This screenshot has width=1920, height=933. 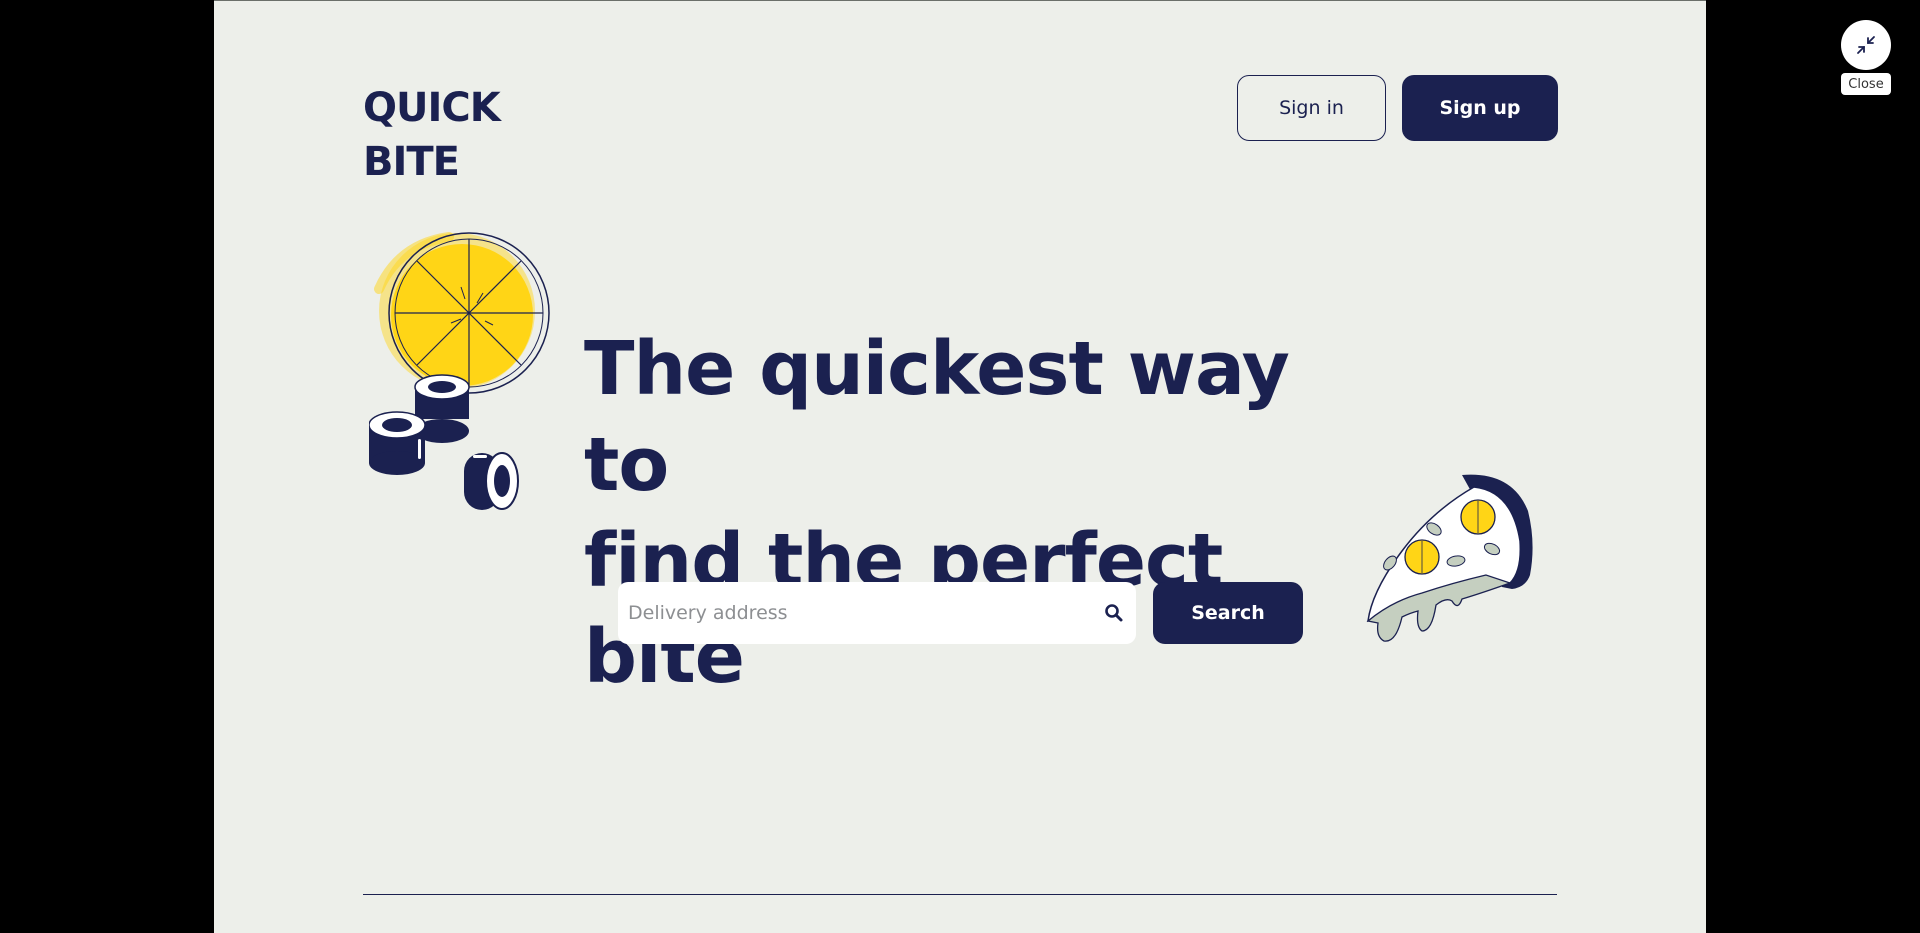 What do you see at coordinates (1866, 84) in the screenshot?
I see `close-tooltip: Close` at bounding box center [1866, 84].